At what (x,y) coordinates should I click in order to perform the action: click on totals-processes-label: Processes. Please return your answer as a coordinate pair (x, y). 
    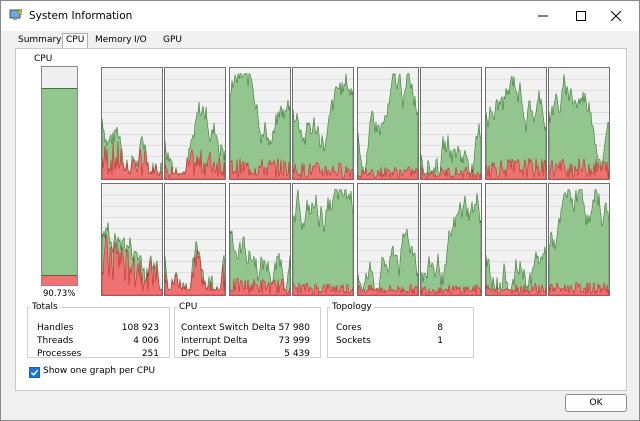
    Looking at the image, I should click on (59, 354).